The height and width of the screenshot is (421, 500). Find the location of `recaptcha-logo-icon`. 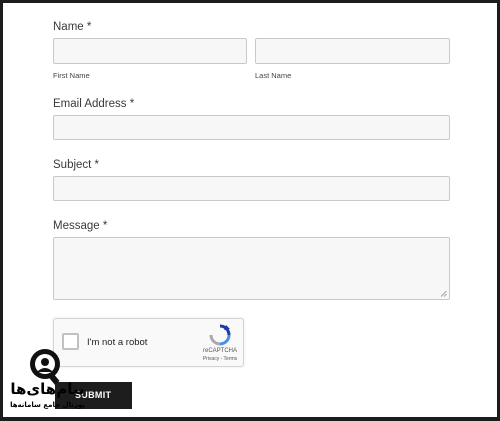

recaptcha-logo-icon is located at coordinates (220, 335).